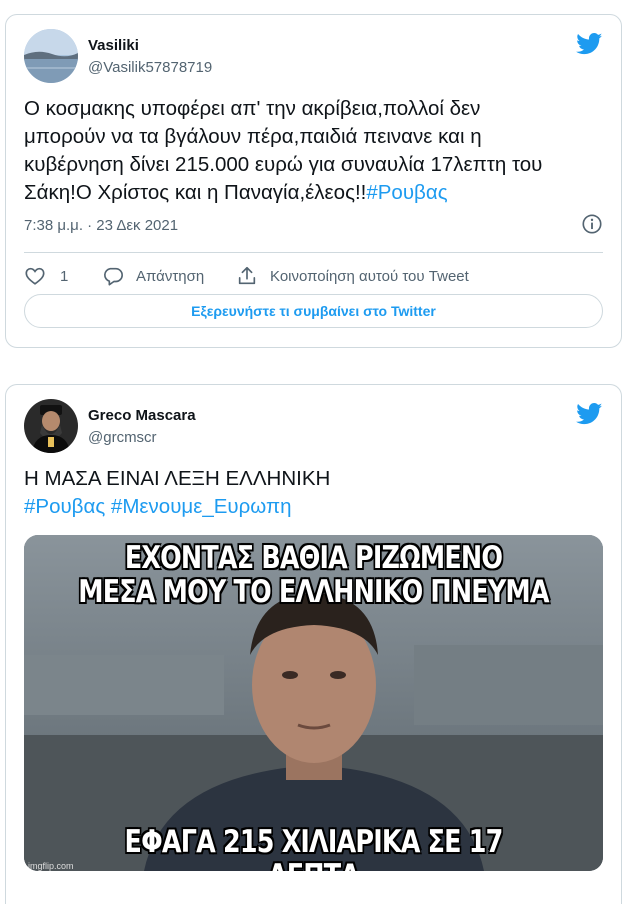 The width and height of the screenshot is (629, 904). Describe the element at coordinates (313, 252) in the screenshot. I see `divider` at that location.